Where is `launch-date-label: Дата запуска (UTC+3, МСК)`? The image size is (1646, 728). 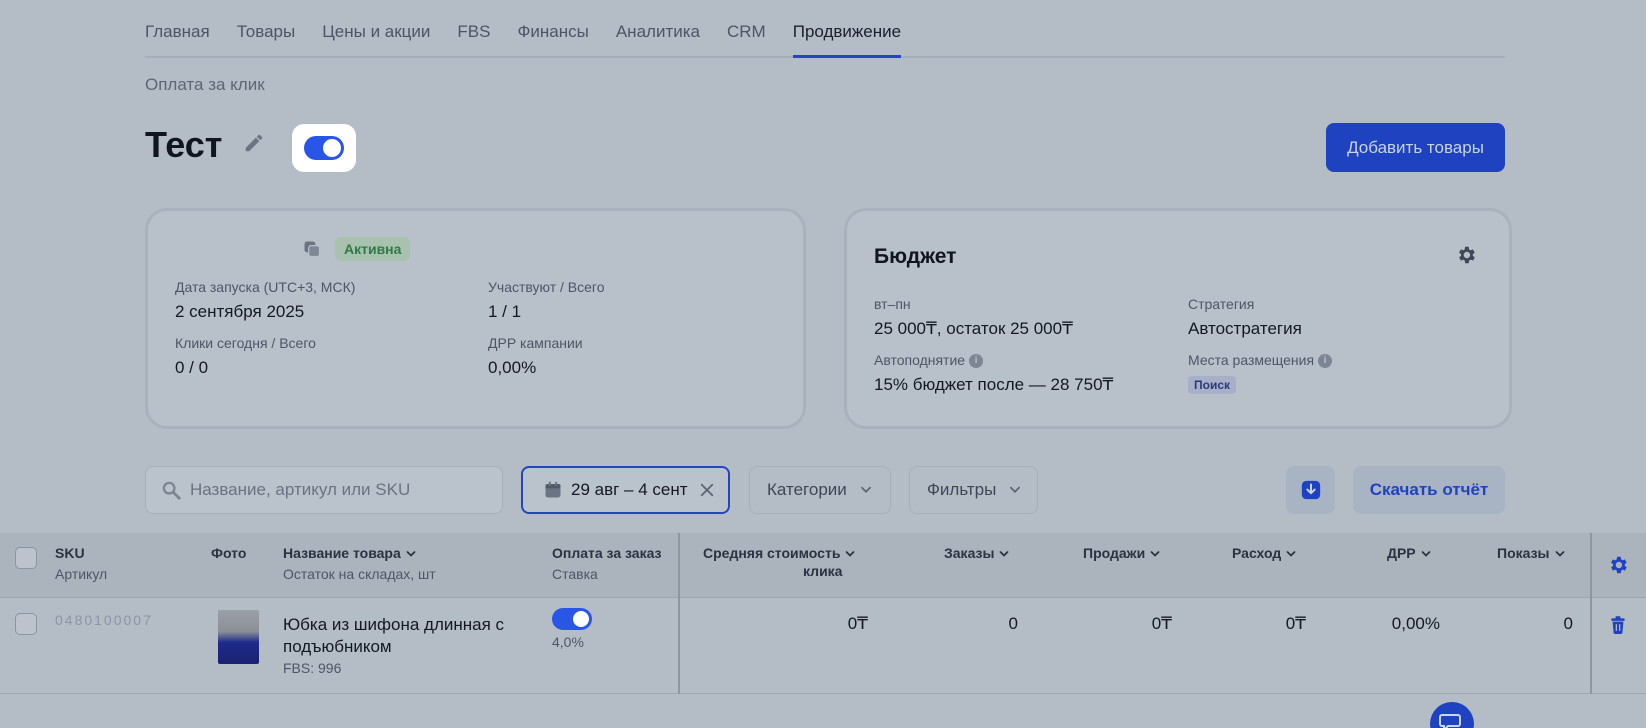
launch-date-label: Дата запуска (UTC+3, МСК) is located at coordinates (265, 287).